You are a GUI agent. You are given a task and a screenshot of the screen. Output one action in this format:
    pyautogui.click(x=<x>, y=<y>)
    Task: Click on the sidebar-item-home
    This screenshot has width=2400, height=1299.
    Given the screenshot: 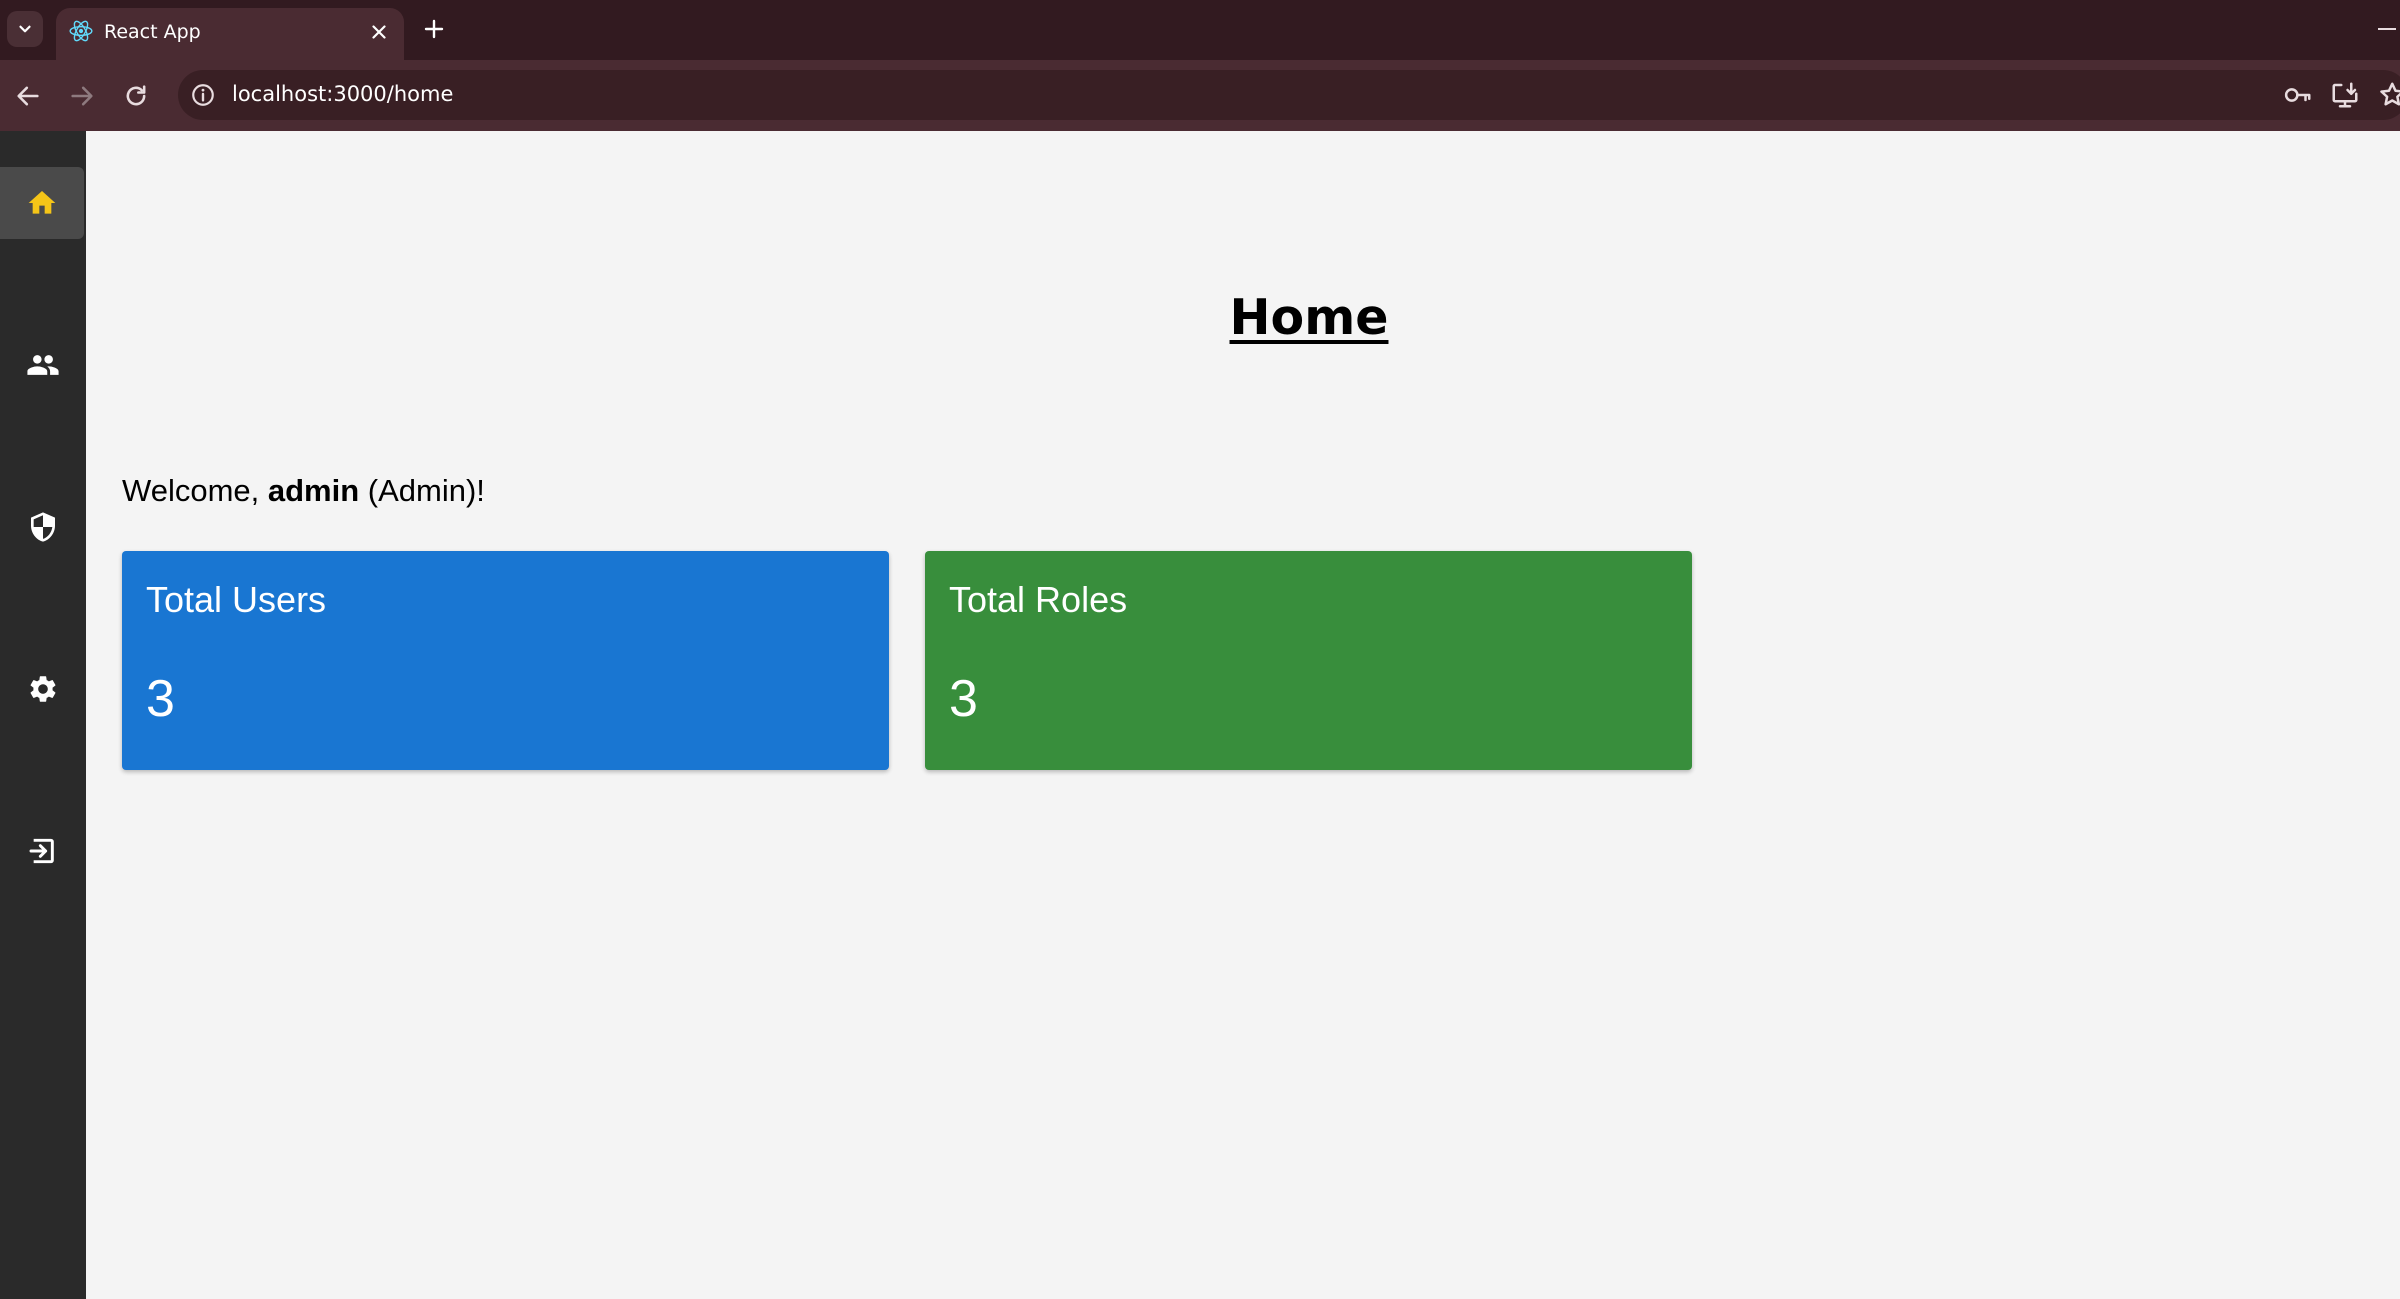 What is the action you would take?
    pyautogui.click(x=42, y=203)
    